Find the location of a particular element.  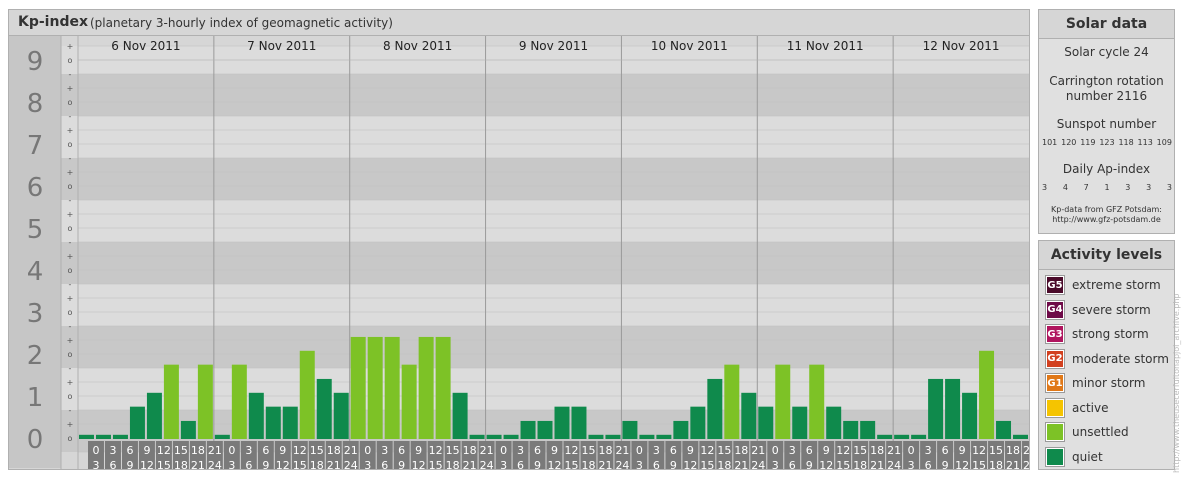

legend-item: active is located at coordinates (1077, 407).